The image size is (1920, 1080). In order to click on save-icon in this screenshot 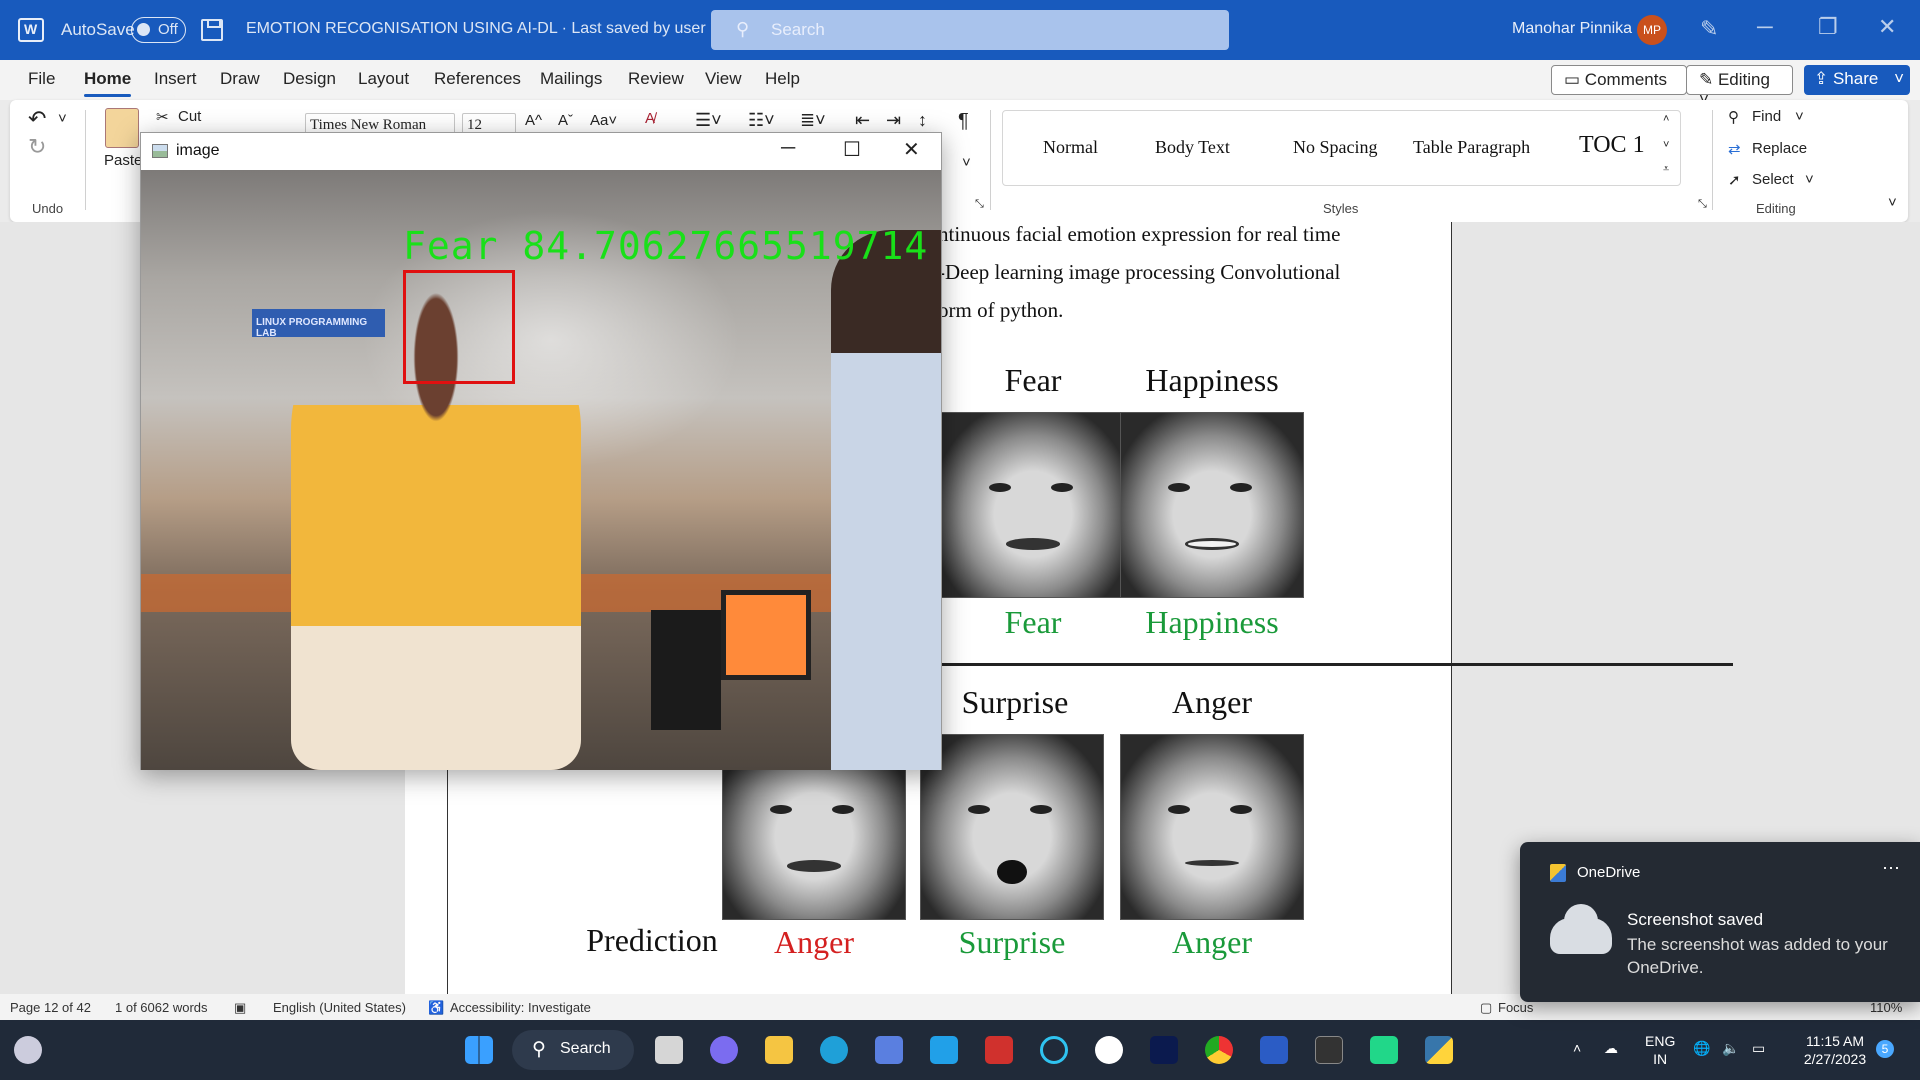, I will do `click(212, 30)`.